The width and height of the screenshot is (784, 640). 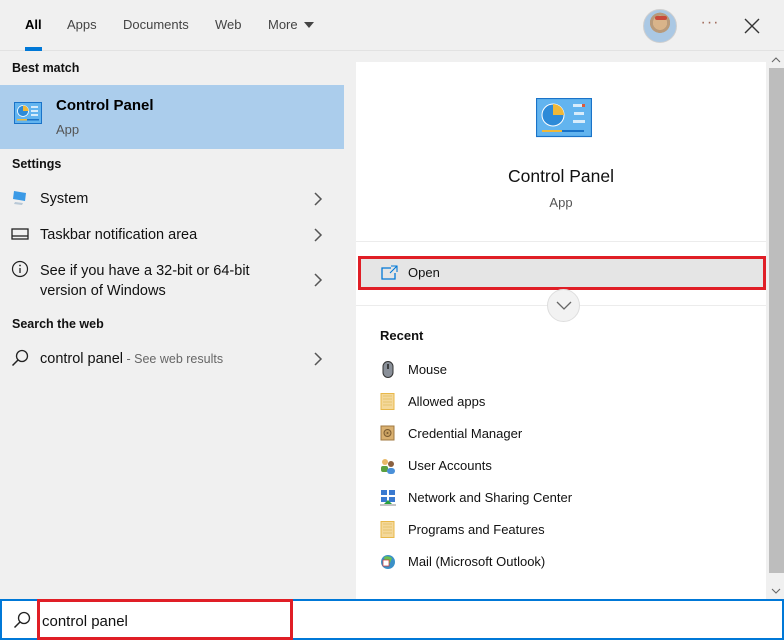 What do you see at coordinates (68, 129) in the screenshot?
I see `best-match-subtitle: App` at bounding box center [68, 129].